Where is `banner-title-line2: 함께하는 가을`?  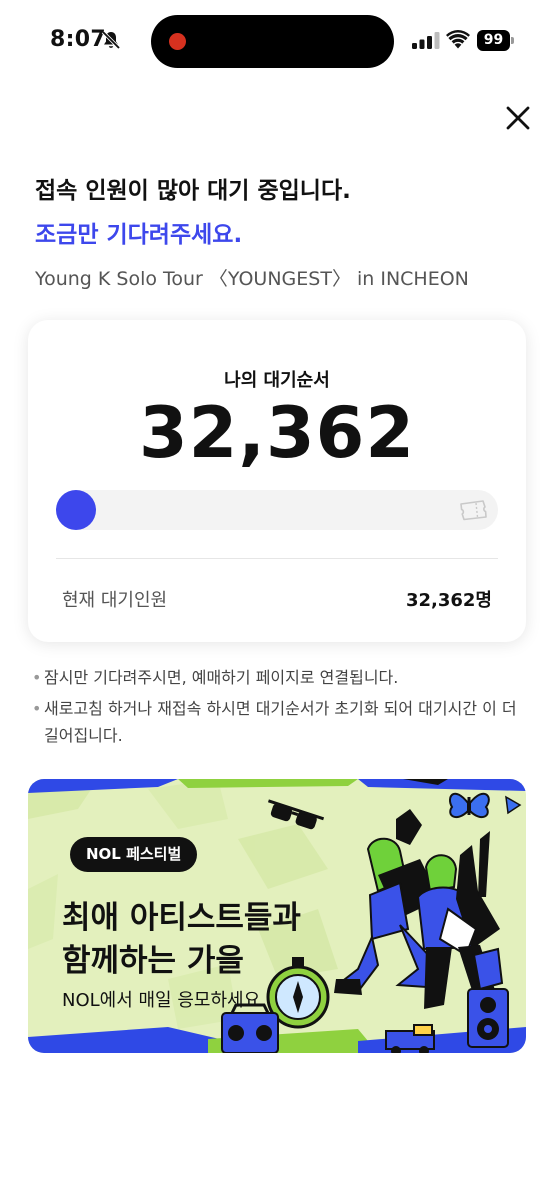
banner-title-line2: 함께하는 가을 is located at coordinates (153, 961).